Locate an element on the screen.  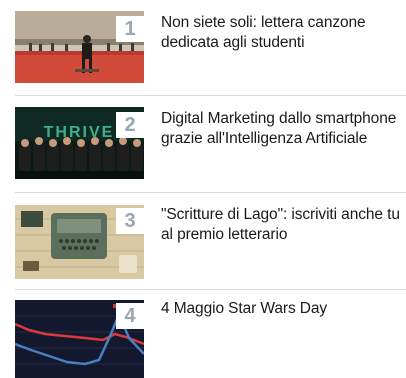
rank-number: 1 is located at coordinates (130, 29).